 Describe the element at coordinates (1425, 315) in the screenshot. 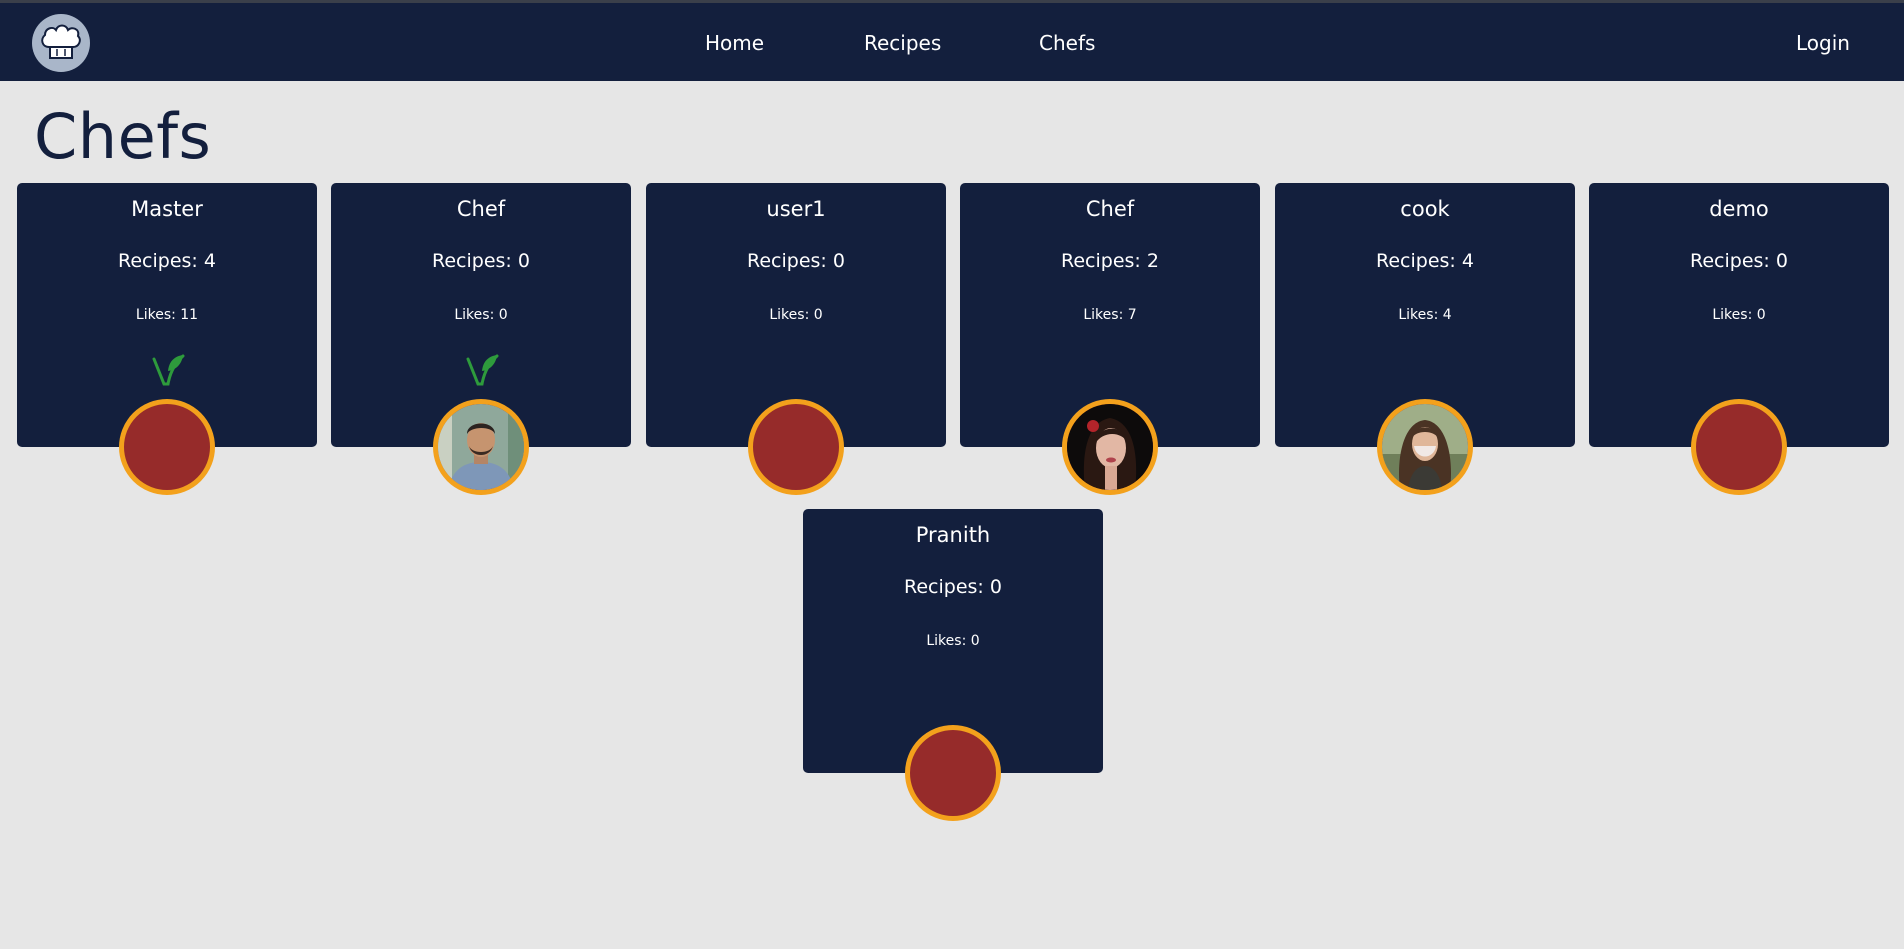

I see `chef-likes-count: Likes: 4` at that location.